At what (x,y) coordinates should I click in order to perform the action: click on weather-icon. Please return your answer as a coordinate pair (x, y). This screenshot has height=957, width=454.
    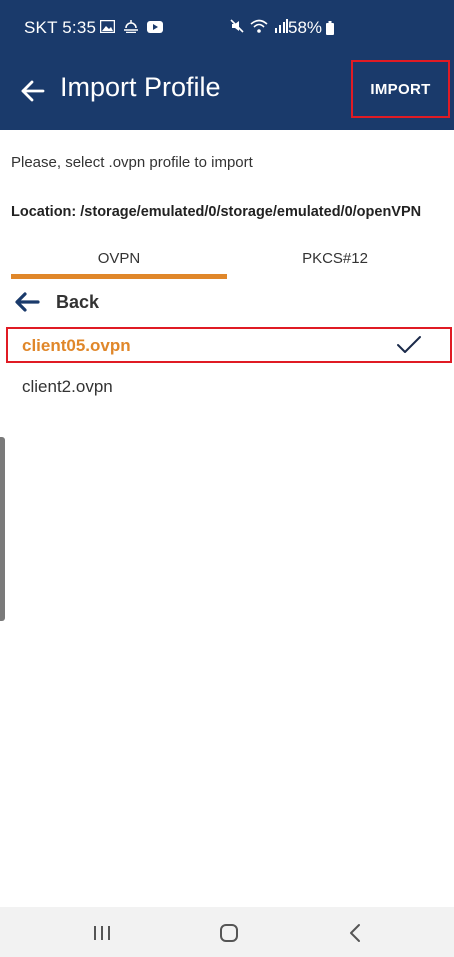
    Looking at the image, I should click on (131, 26).